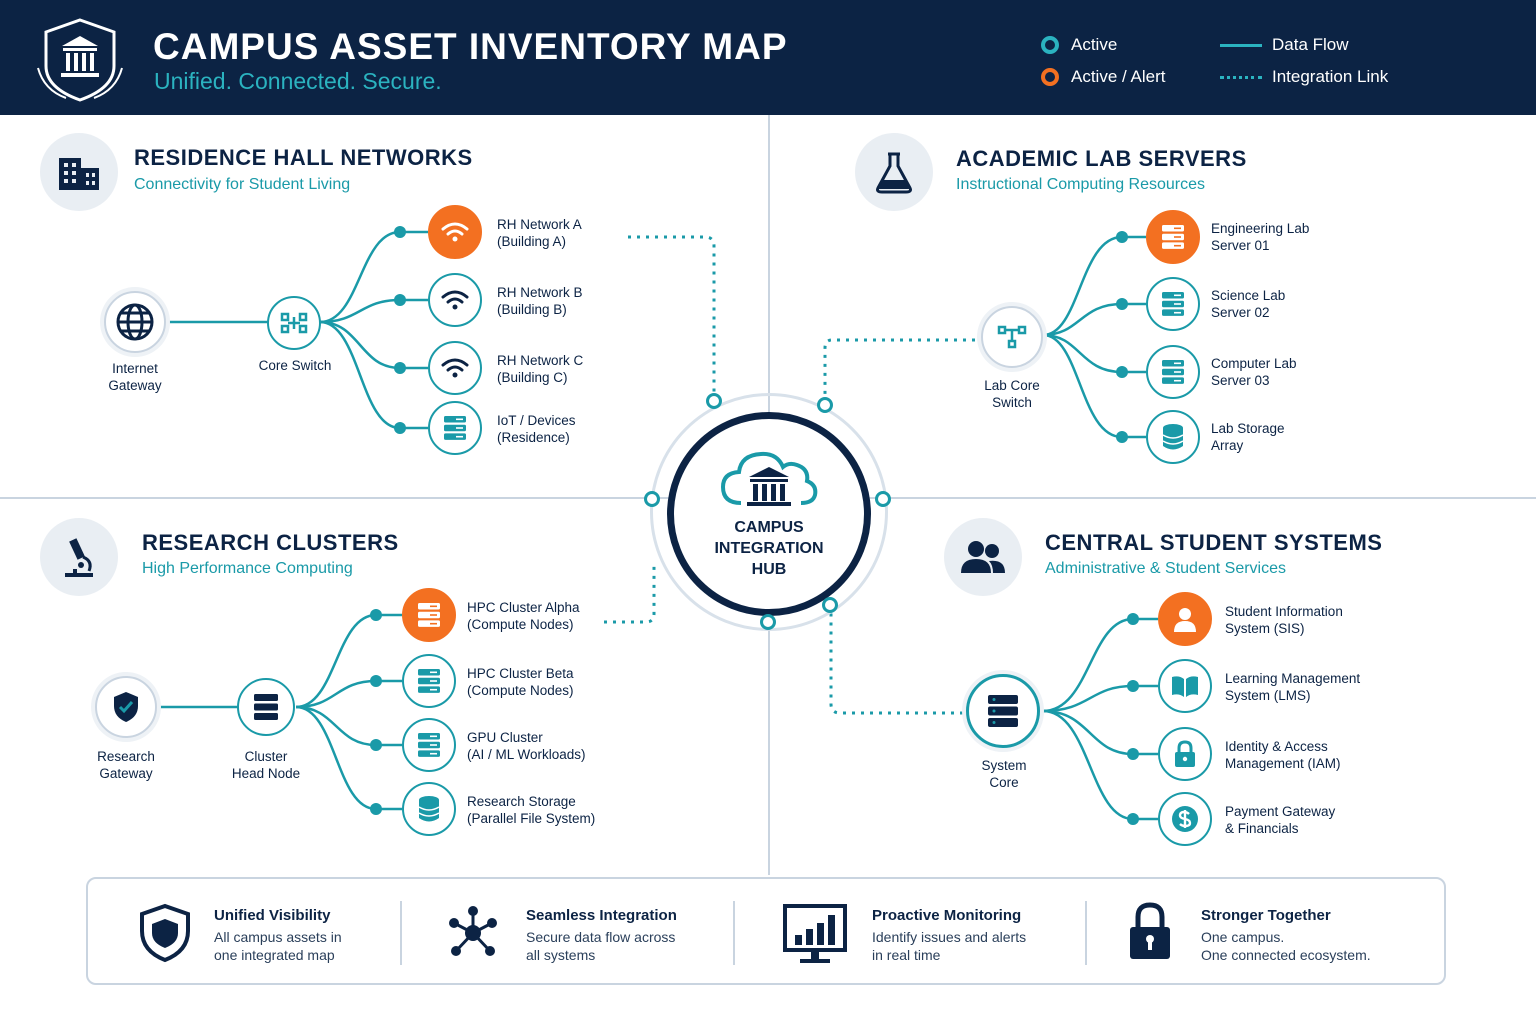 The image size is (1536, 1024). Describe the element at coordinates (769, 569) in the screenshot. I see `hub-label-line3: HUB` at that location.